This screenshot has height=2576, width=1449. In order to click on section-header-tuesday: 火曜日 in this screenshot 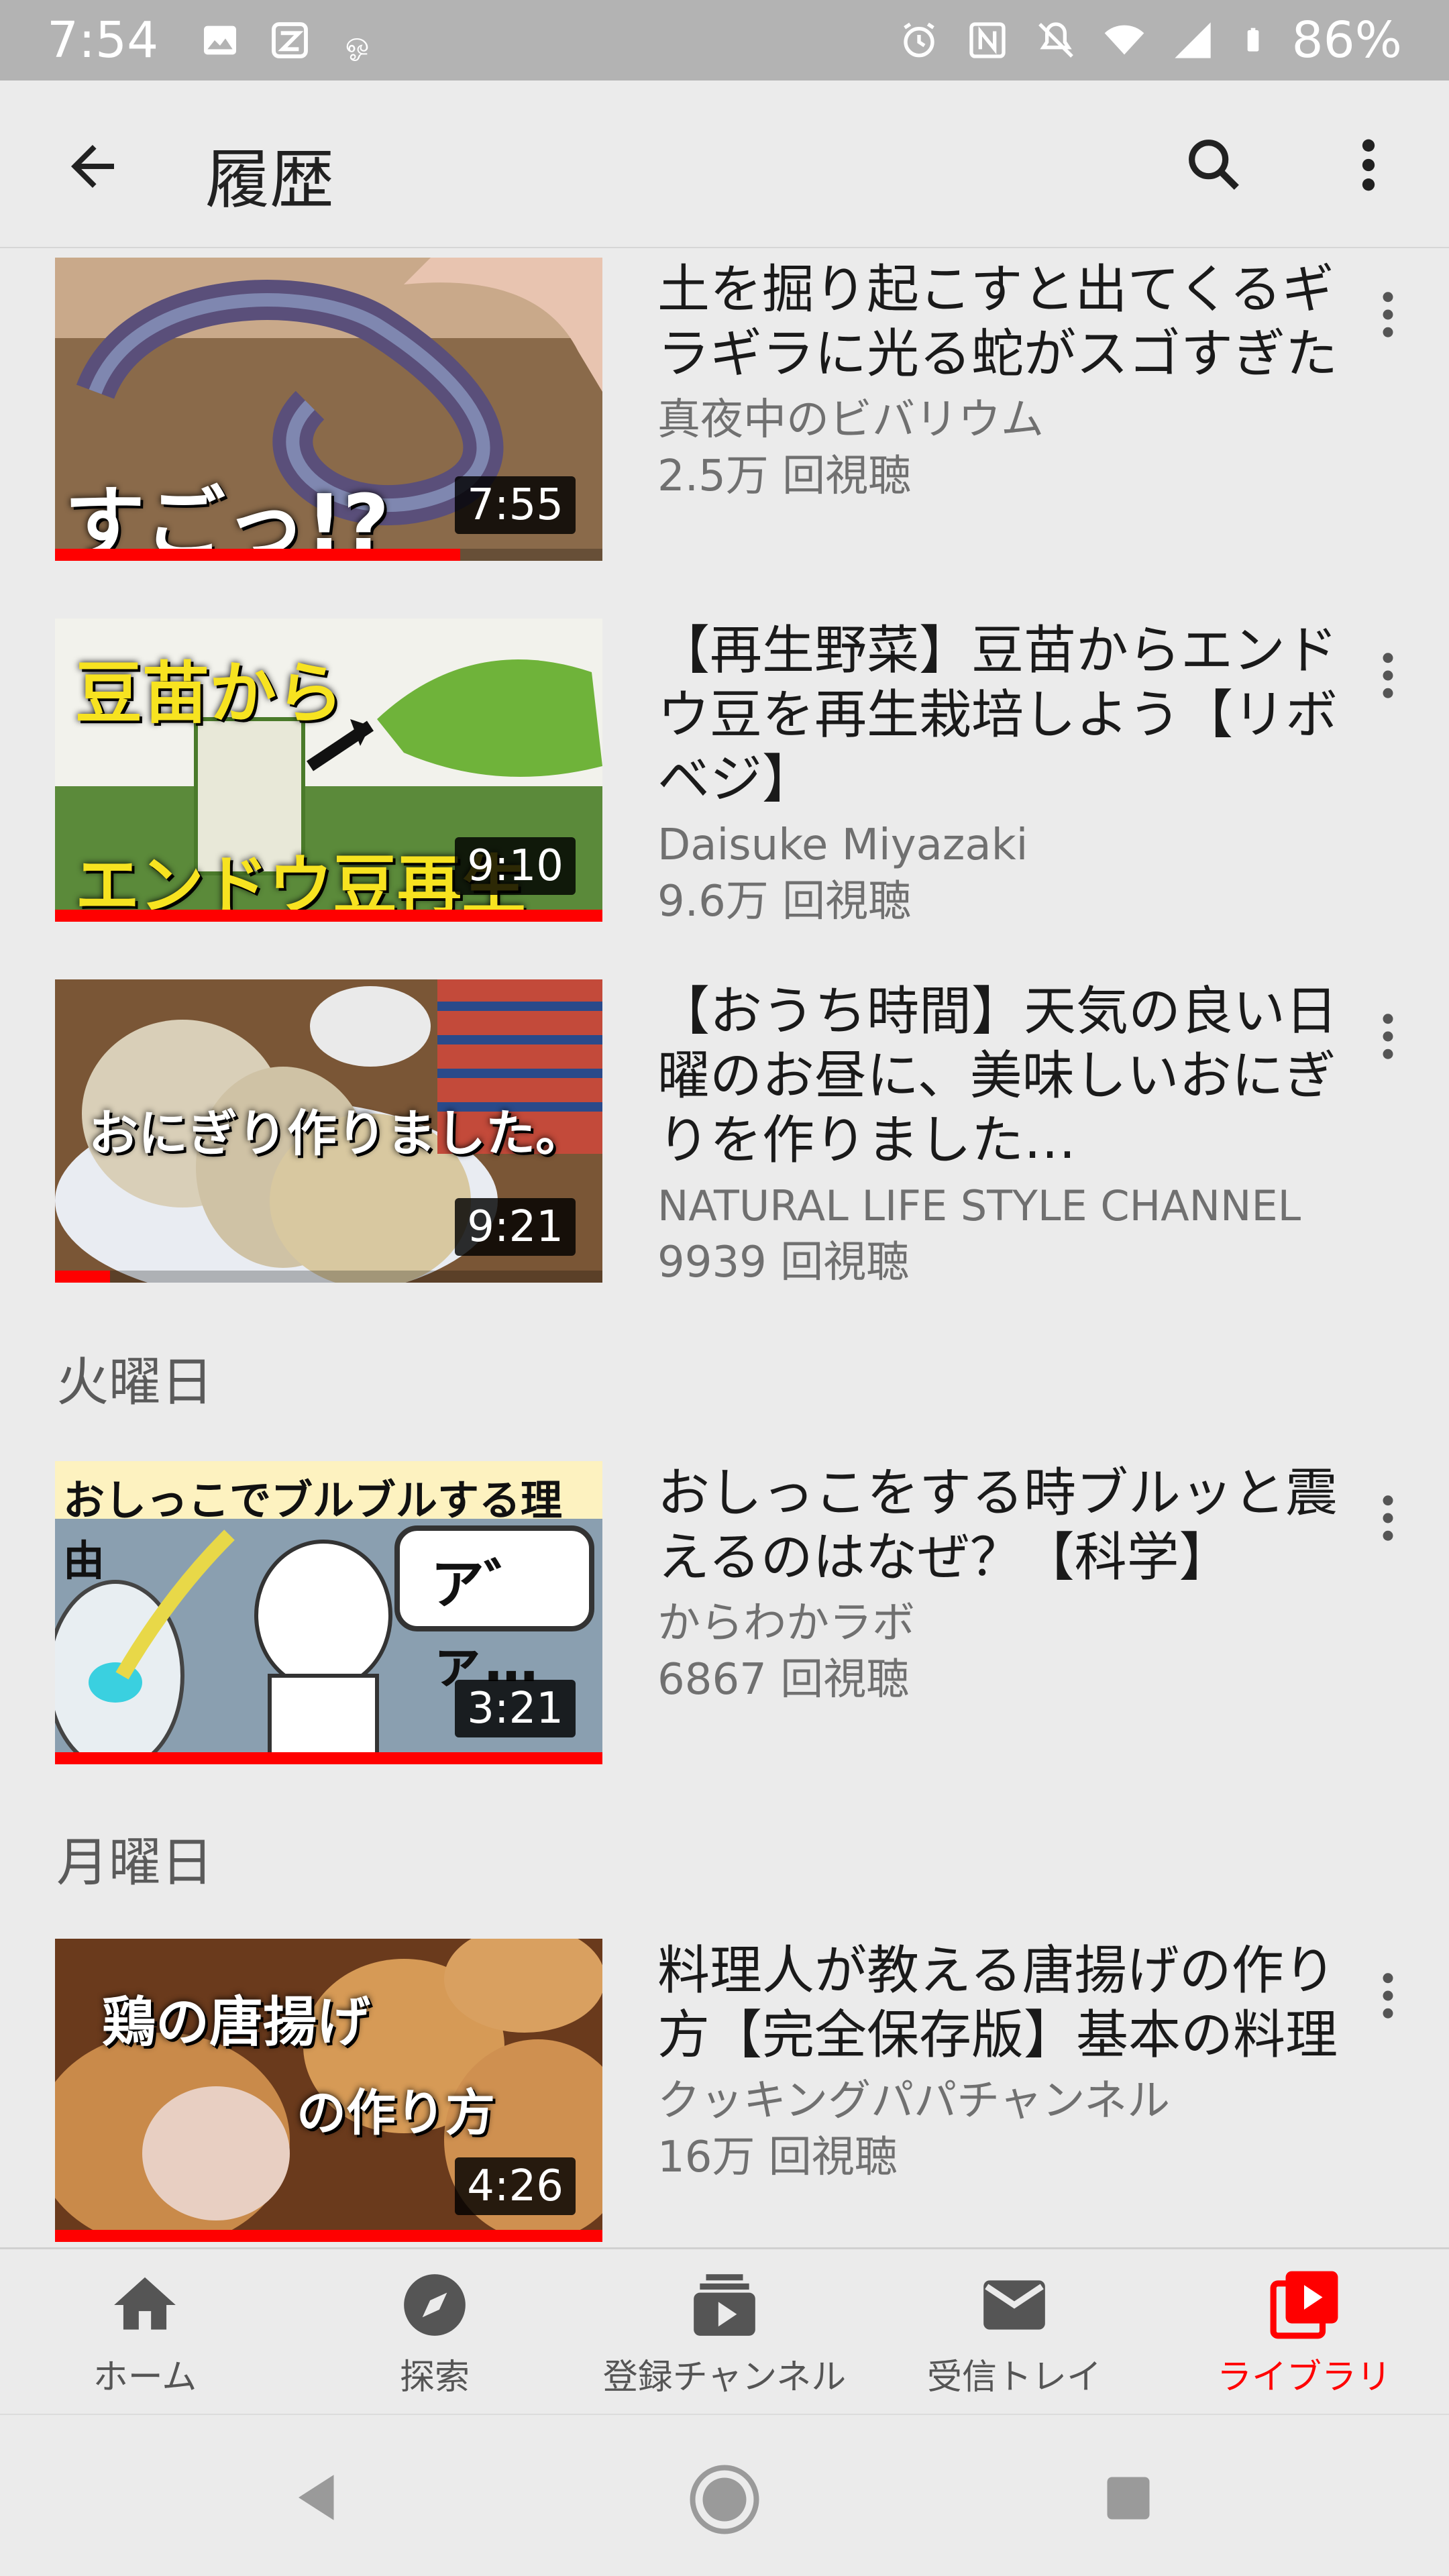, I will do `click(135, 1382)`.